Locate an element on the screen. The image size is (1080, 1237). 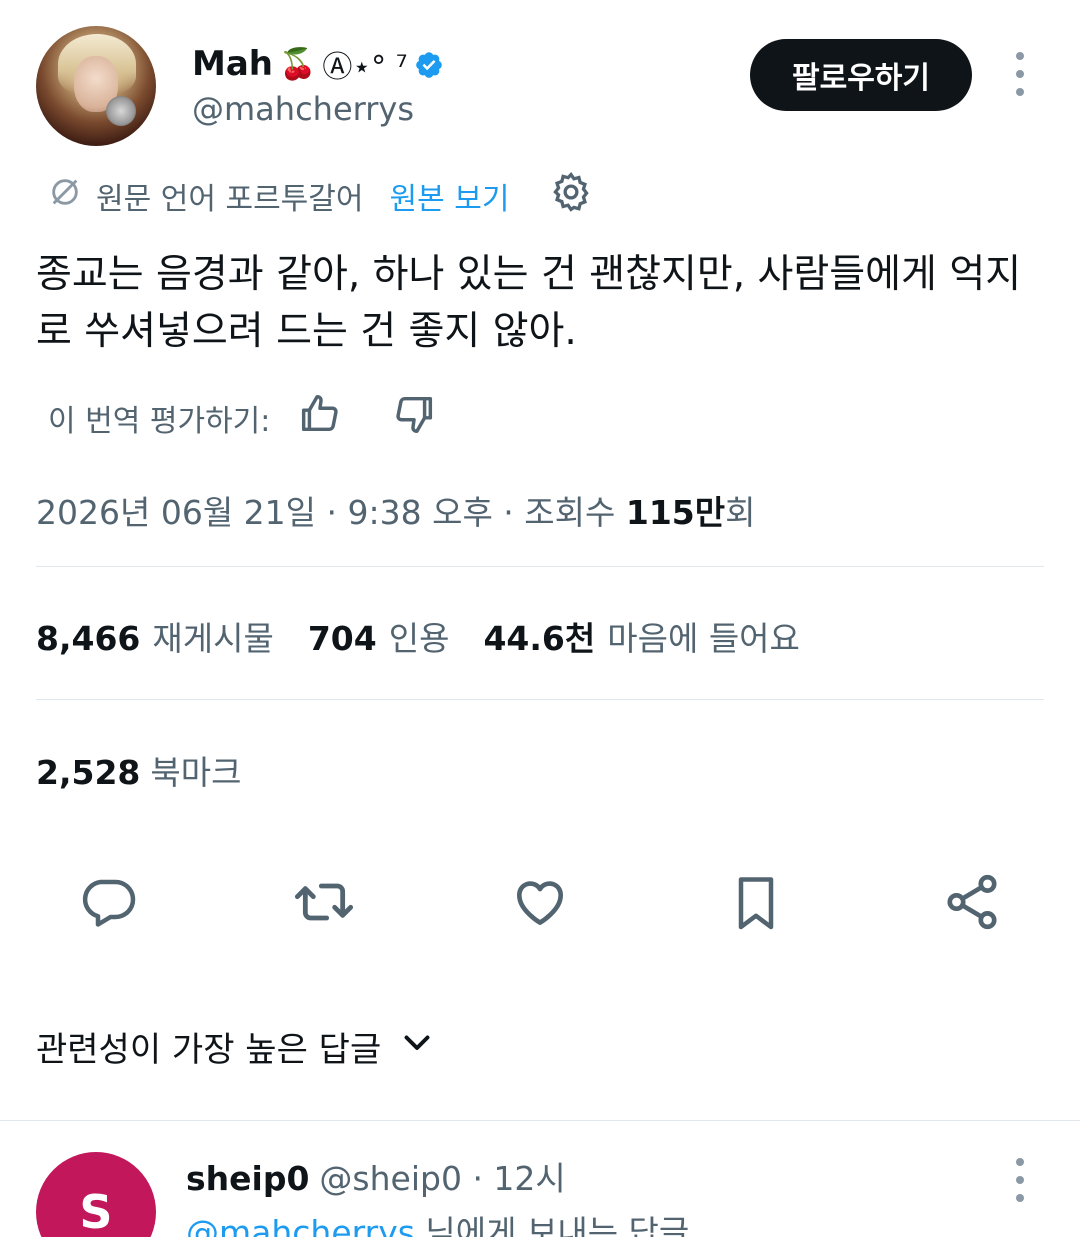
bookmark-icon is located at coordinates (756, 902).